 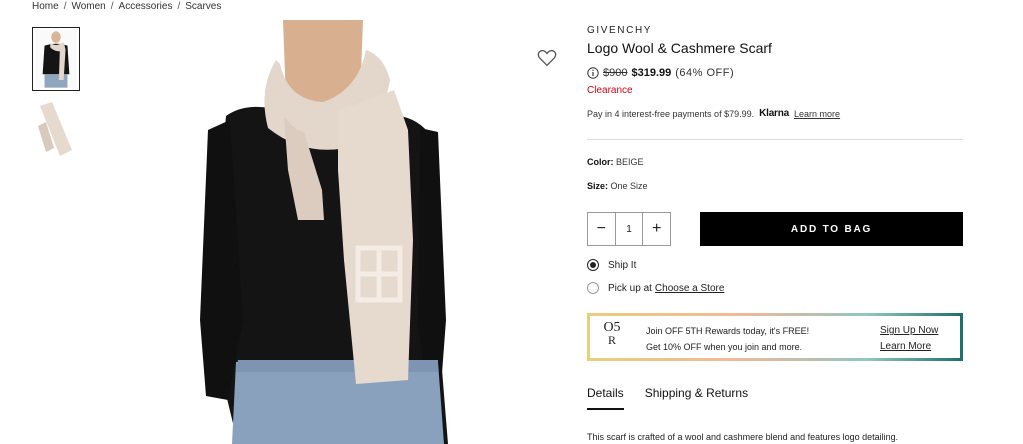 I want to click on color-selection: Color: BEIGE, so click(x=615, y=162).